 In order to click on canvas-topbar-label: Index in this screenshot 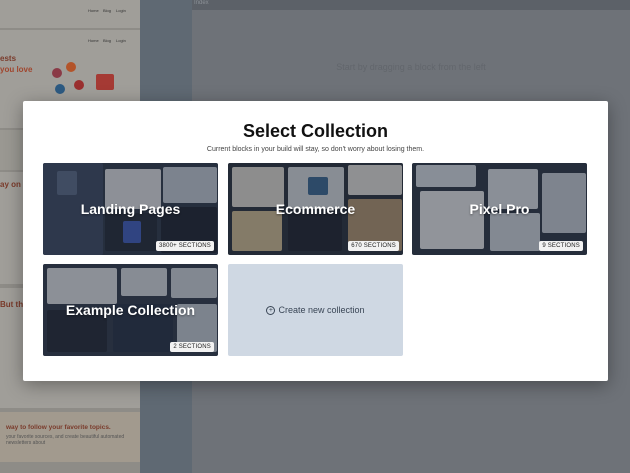, I will do `click(201, 3)`.